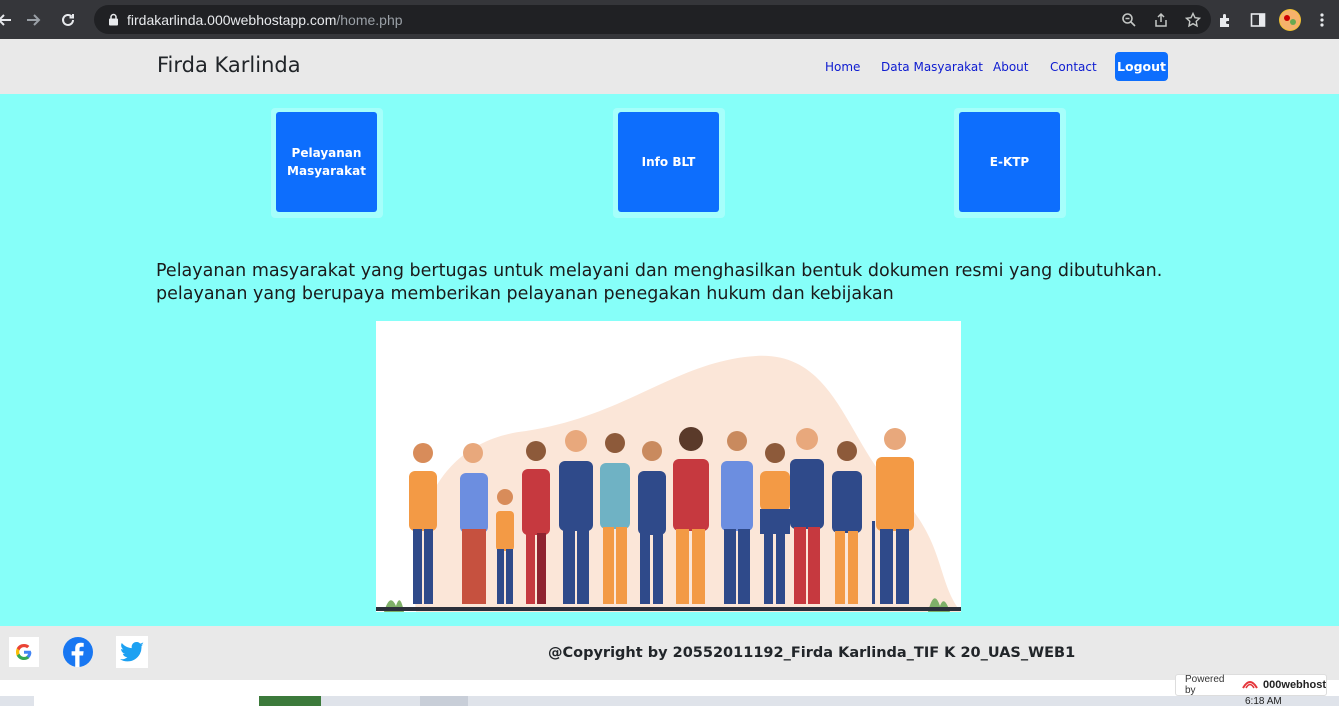 This screenshot has width=1339, height=706. Describe the element at coordinates (652, 19) in the screenshot. I see `address-bar: firdakarlinda.000webhostapp.com/home.php` at that location.